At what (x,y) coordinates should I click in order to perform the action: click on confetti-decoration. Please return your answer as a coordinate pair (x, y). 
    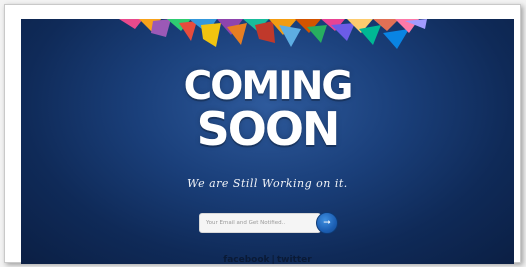
    Looking at the image, I should click on (273, 34).